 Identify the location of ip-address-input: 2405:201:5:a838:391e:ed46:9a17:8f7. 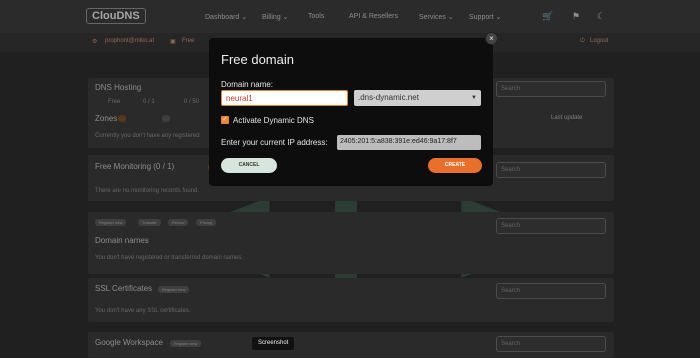
(409, 142).